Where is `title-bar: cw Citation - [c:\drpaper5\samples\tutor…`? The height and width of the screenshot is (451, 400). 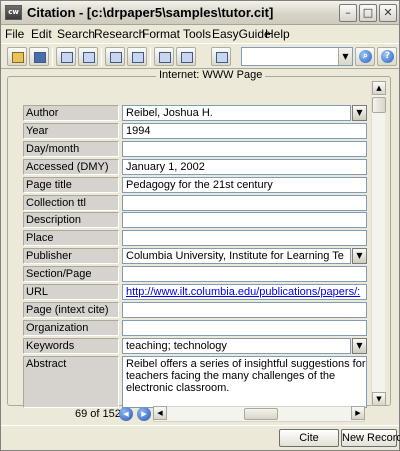
title-bar: cw Citation - [c:\drpaper5\samples\tutor… is located at coordinates (200, 13).